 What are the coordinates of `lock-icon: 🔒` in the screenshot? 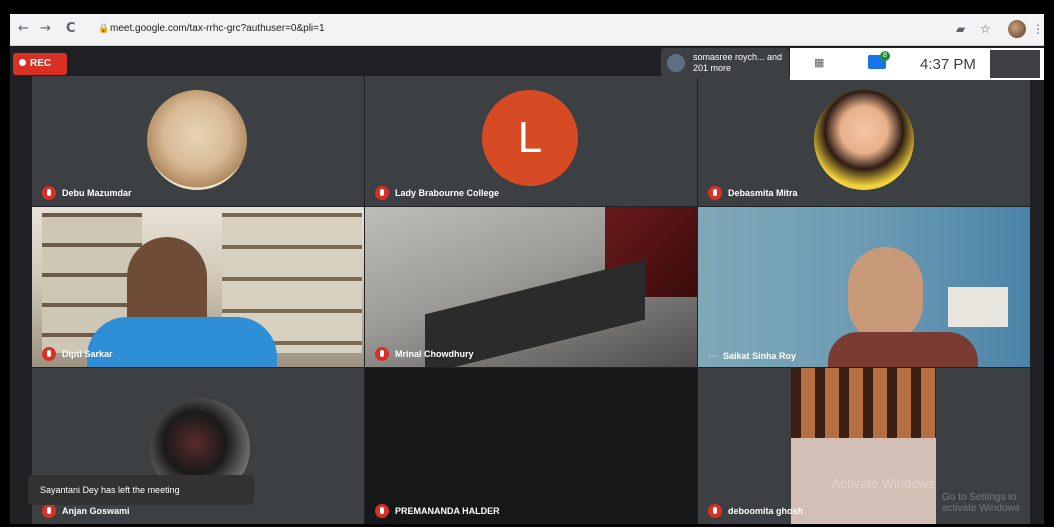 It's located at (104, 28).